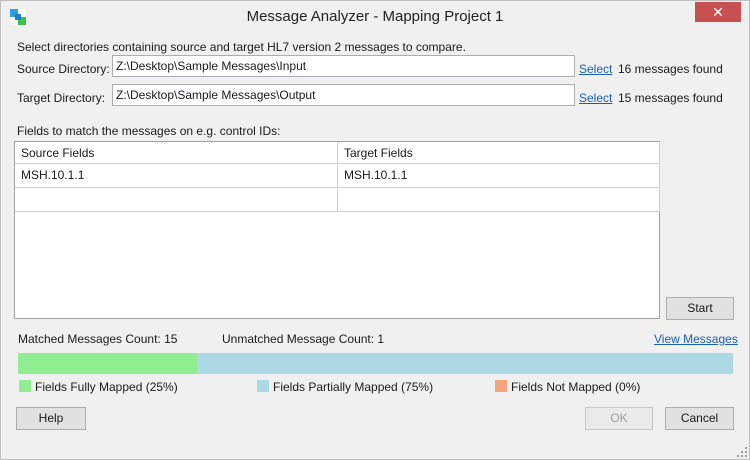 Image resolution: width=750 pixels, height=460 pixels. What do you see at coordinates (176, 200) in the screenshot?
I see `source-field-cell` at bounding box center [176, 200].